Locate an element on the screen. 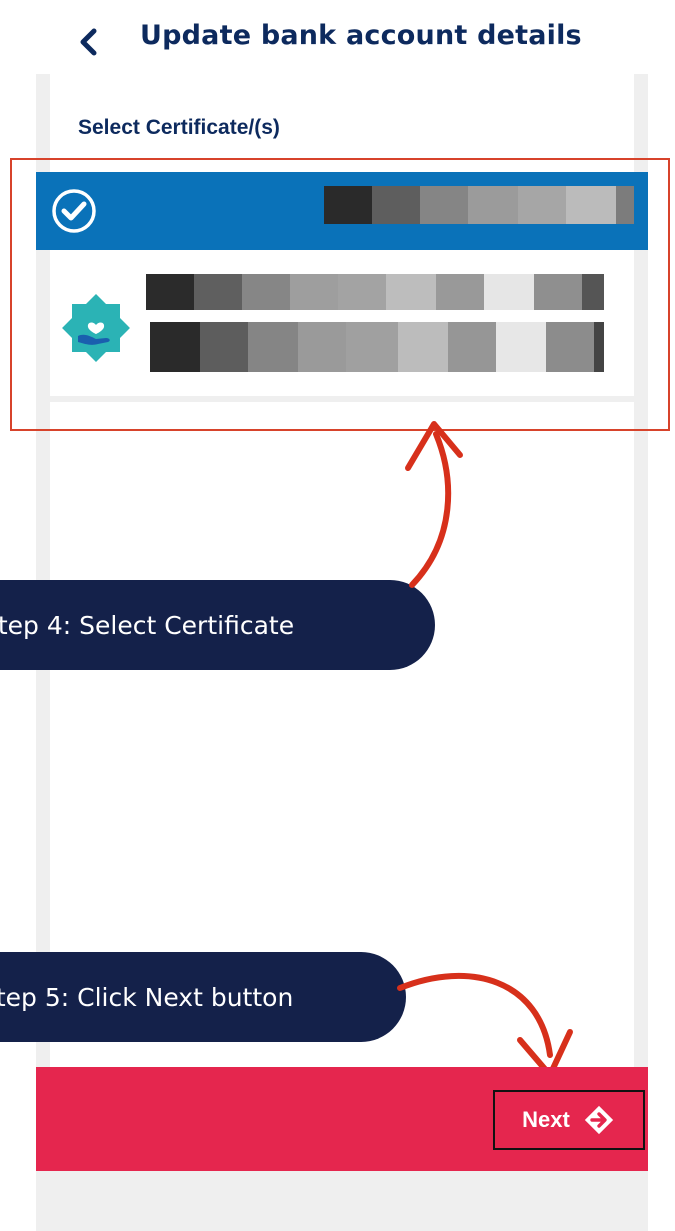  step5-callout: Step 5: Click Next button is located at coordinates (203, 997).